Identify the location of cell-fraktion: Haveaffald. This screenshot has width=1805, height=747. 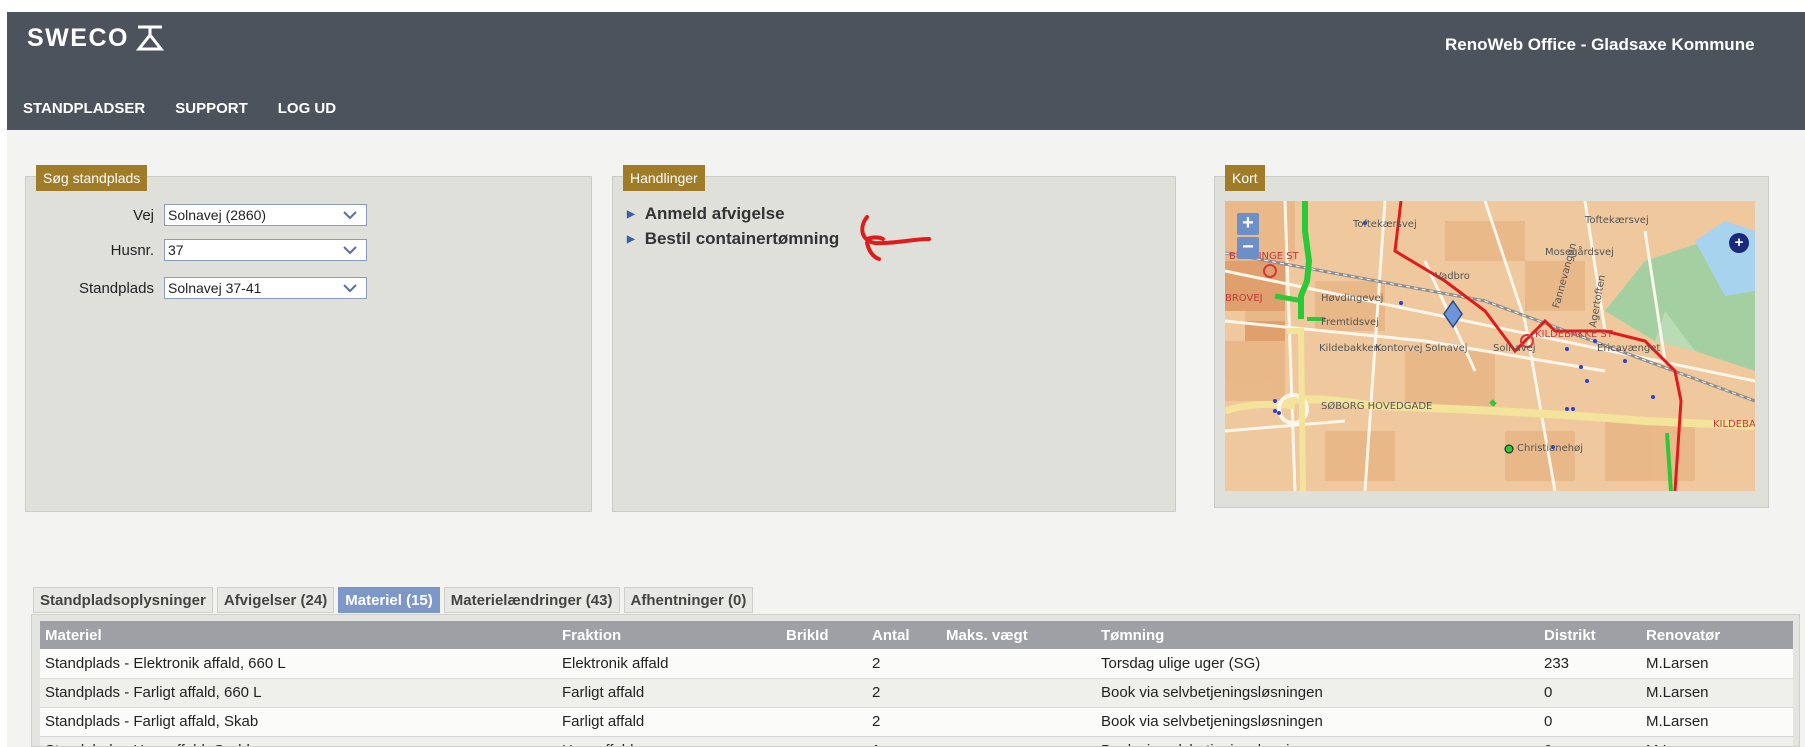
(669, 741).